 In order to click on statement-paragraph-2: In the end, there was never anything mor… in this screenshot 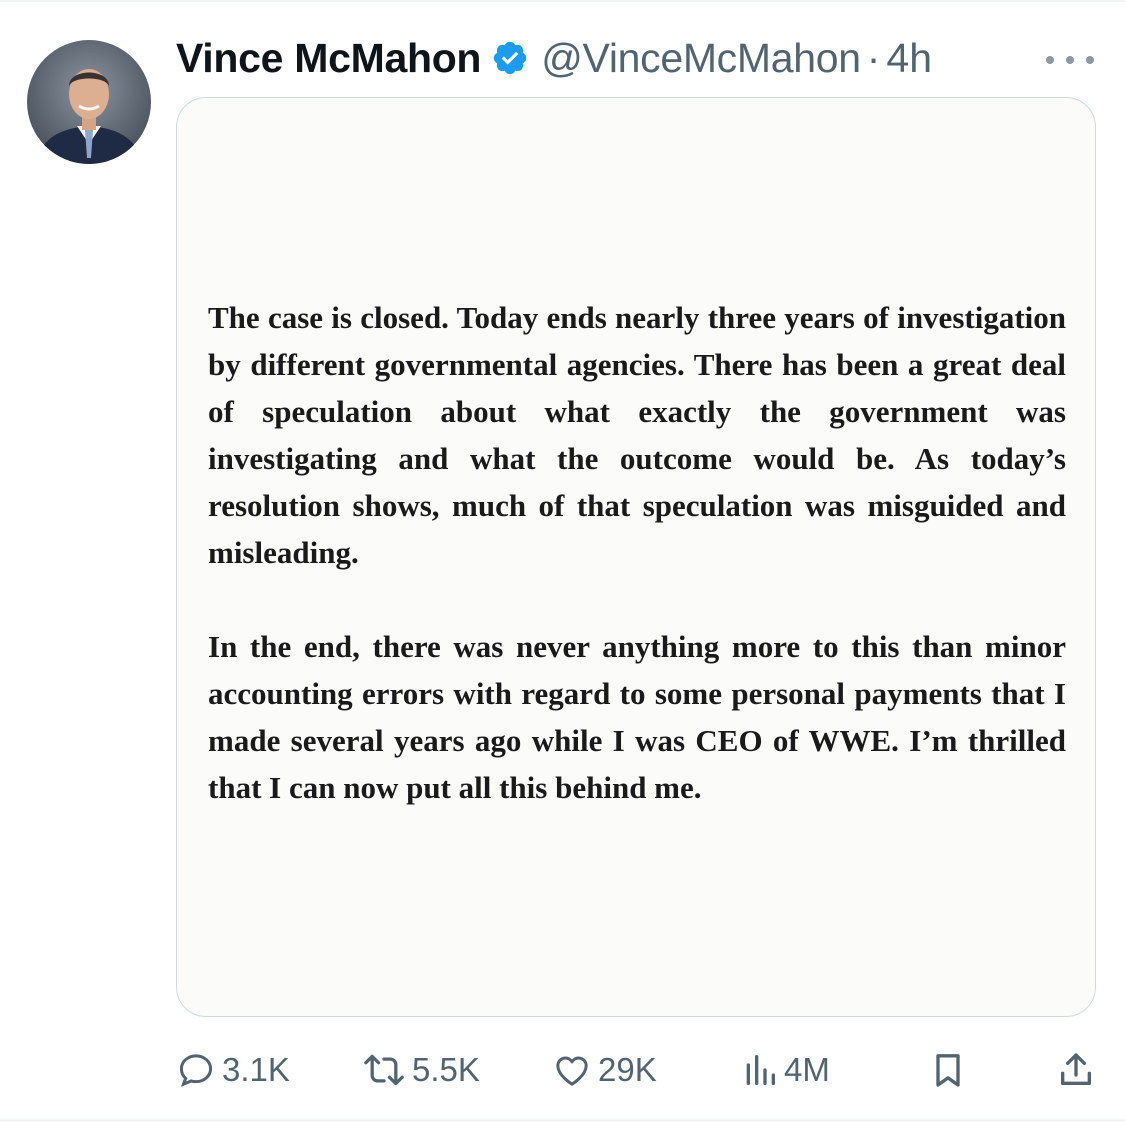, I will do `click(637, 717)`.